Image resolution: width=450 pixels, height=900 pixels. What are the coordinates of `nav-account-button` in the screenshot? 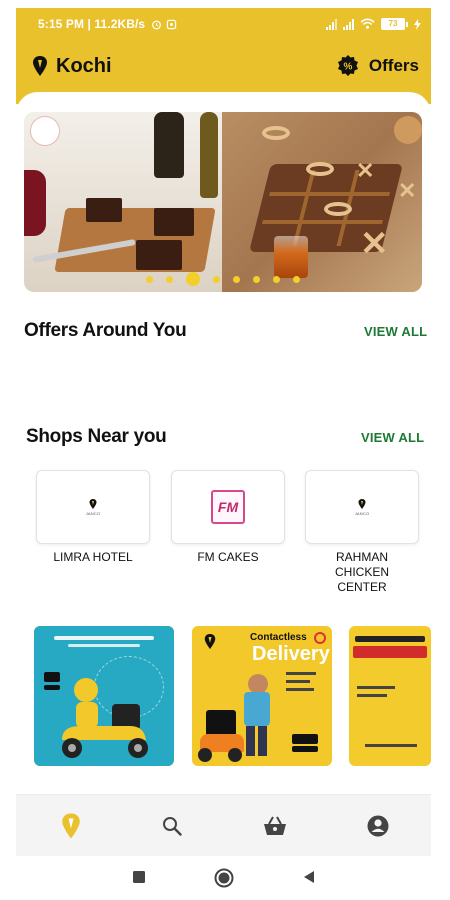 It's located at (378, 826).